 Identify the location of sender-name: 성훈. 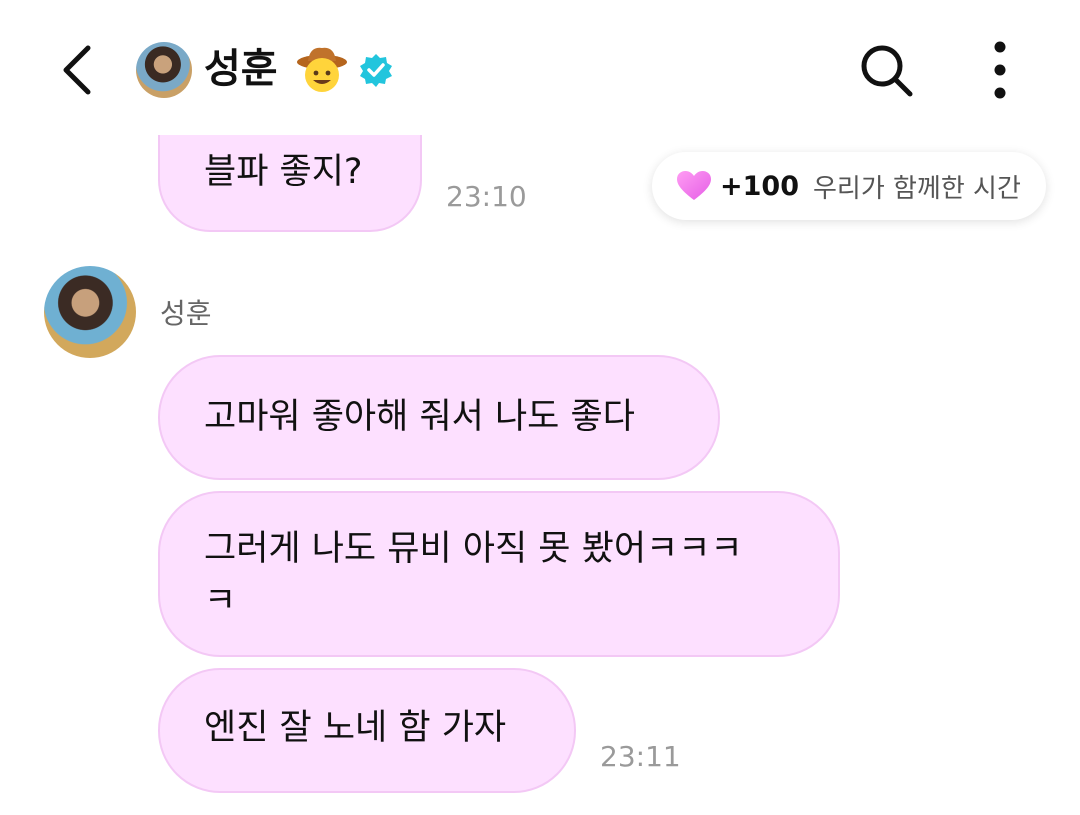
(186, 313).